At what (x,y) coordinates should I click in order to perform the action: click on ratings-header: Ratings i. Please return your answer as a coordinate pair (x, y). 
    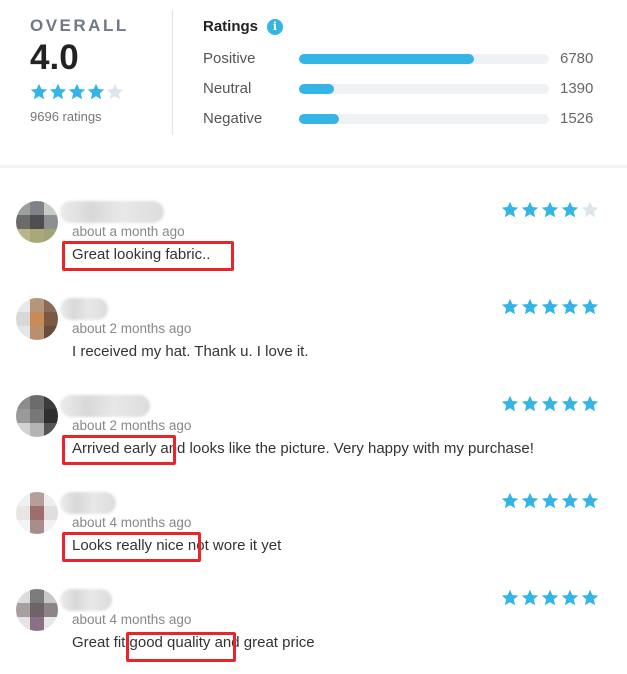
    Looking at the image, I should click on (243, 26).